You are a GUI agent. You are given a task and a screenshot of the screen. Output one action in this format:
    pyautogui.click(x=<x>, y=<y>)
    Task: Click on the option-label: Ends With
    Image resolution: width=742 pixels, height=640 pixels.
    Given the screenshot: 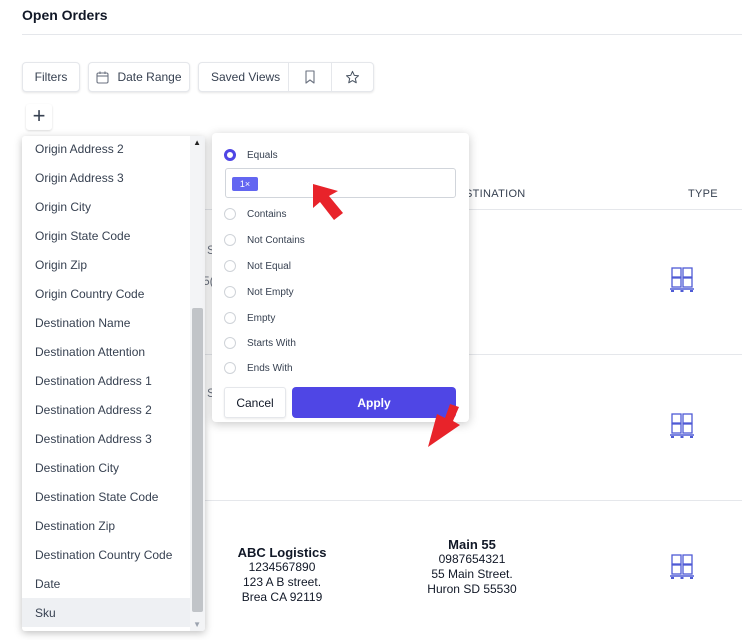 What is the action you would take?
    pyautogui.click(x=270, y=368)
    